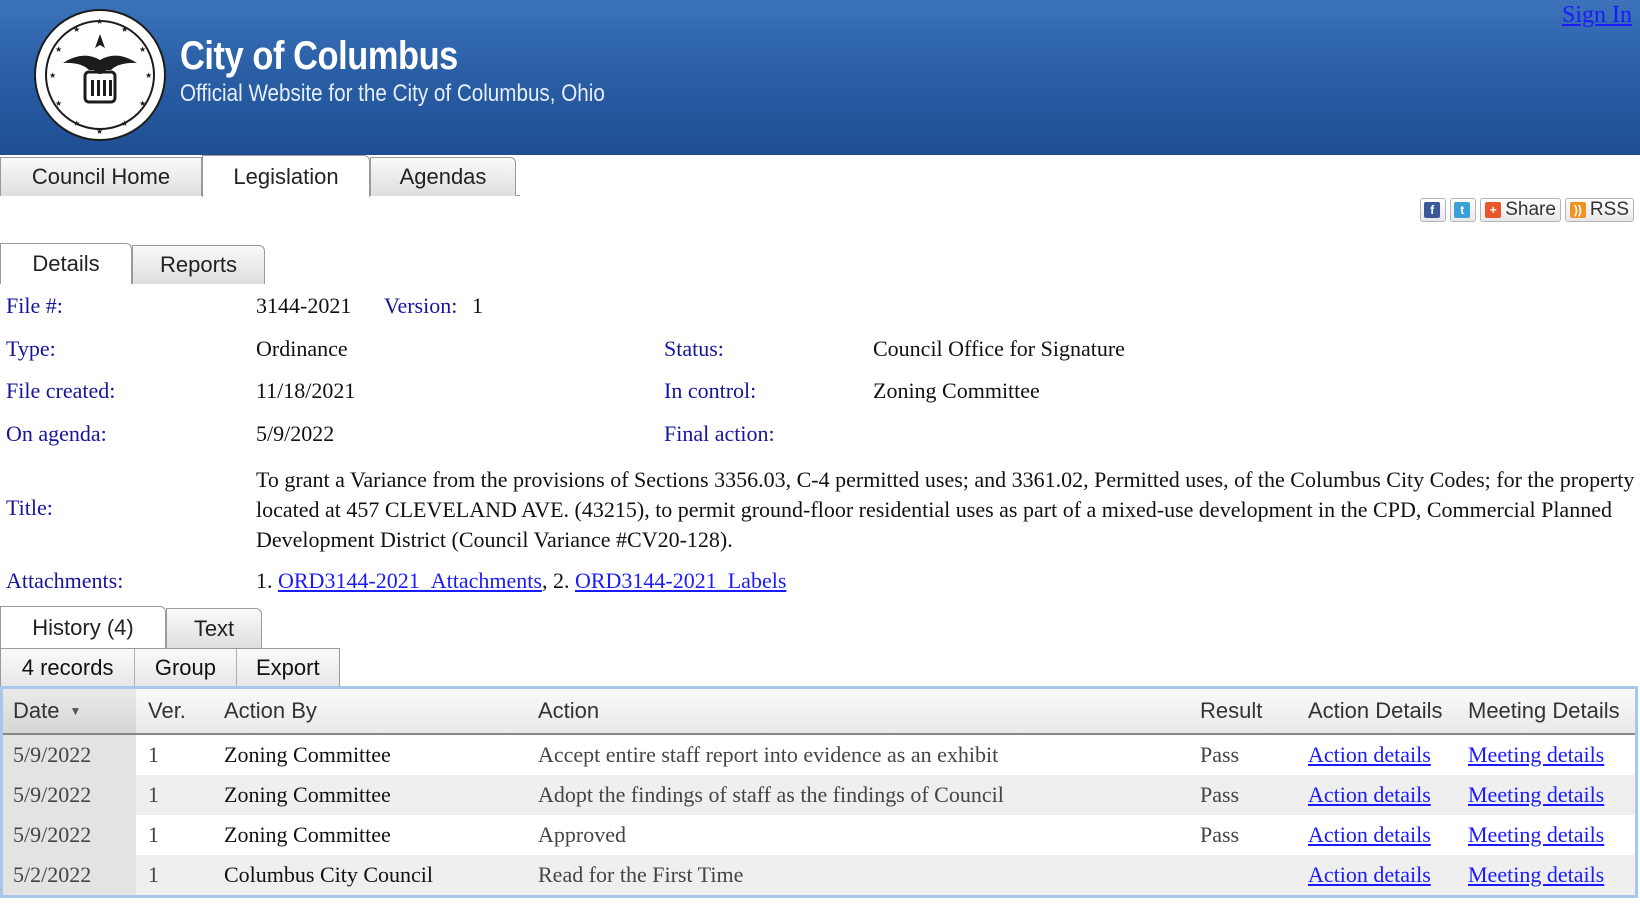  Describe the element at coordinates (582, 834) in the screenshot. I see `row-action: Approved` at that location.